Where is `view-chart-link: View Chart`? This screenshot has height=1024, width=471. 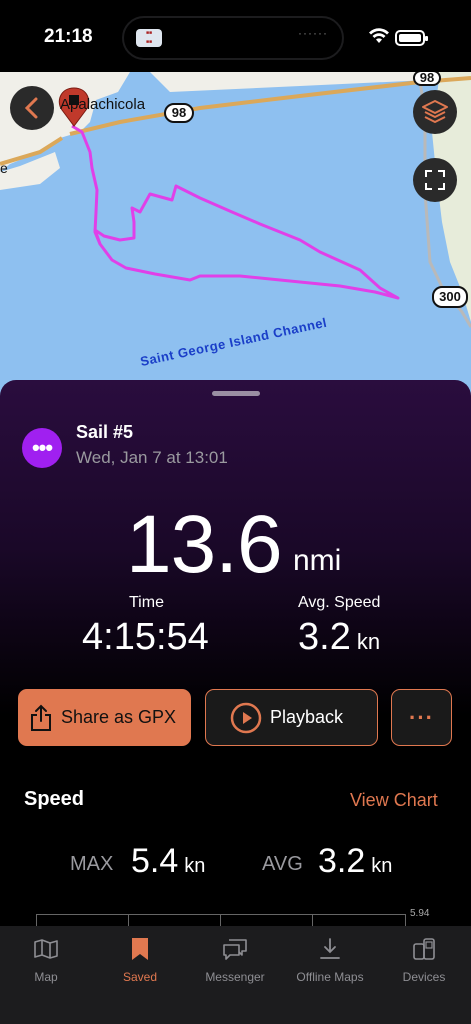
view-chart-link: View Chart is located at coordinates (394, 800).